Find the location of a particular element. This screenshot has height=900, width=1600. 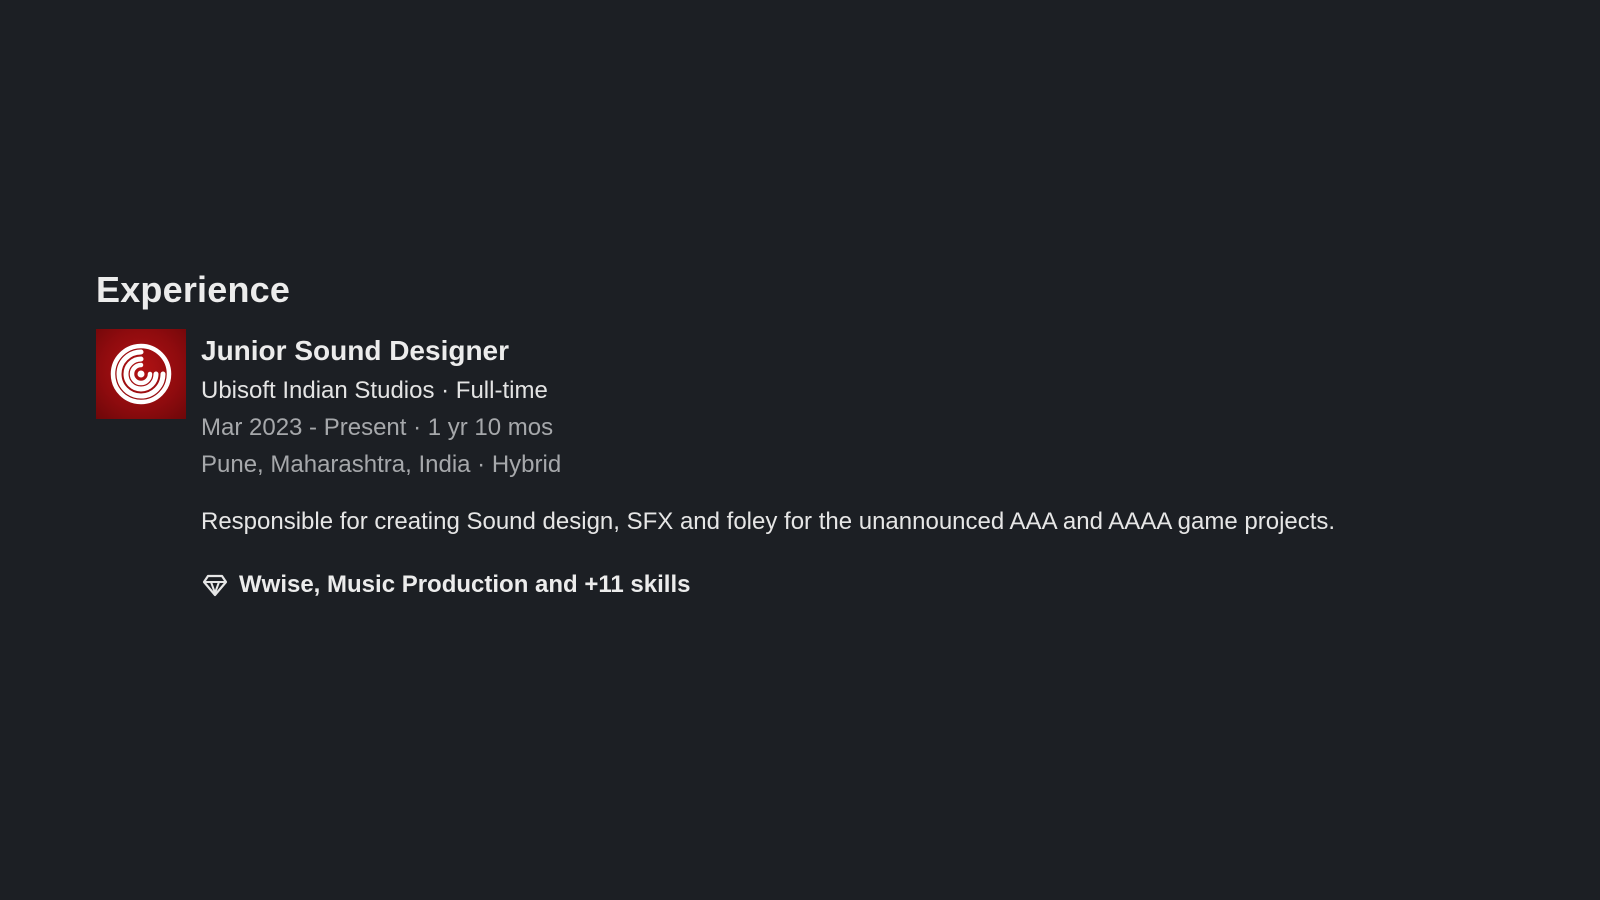

skills-text: Wwise, Music Production and +11 skills is located at coordinates (464, 585).